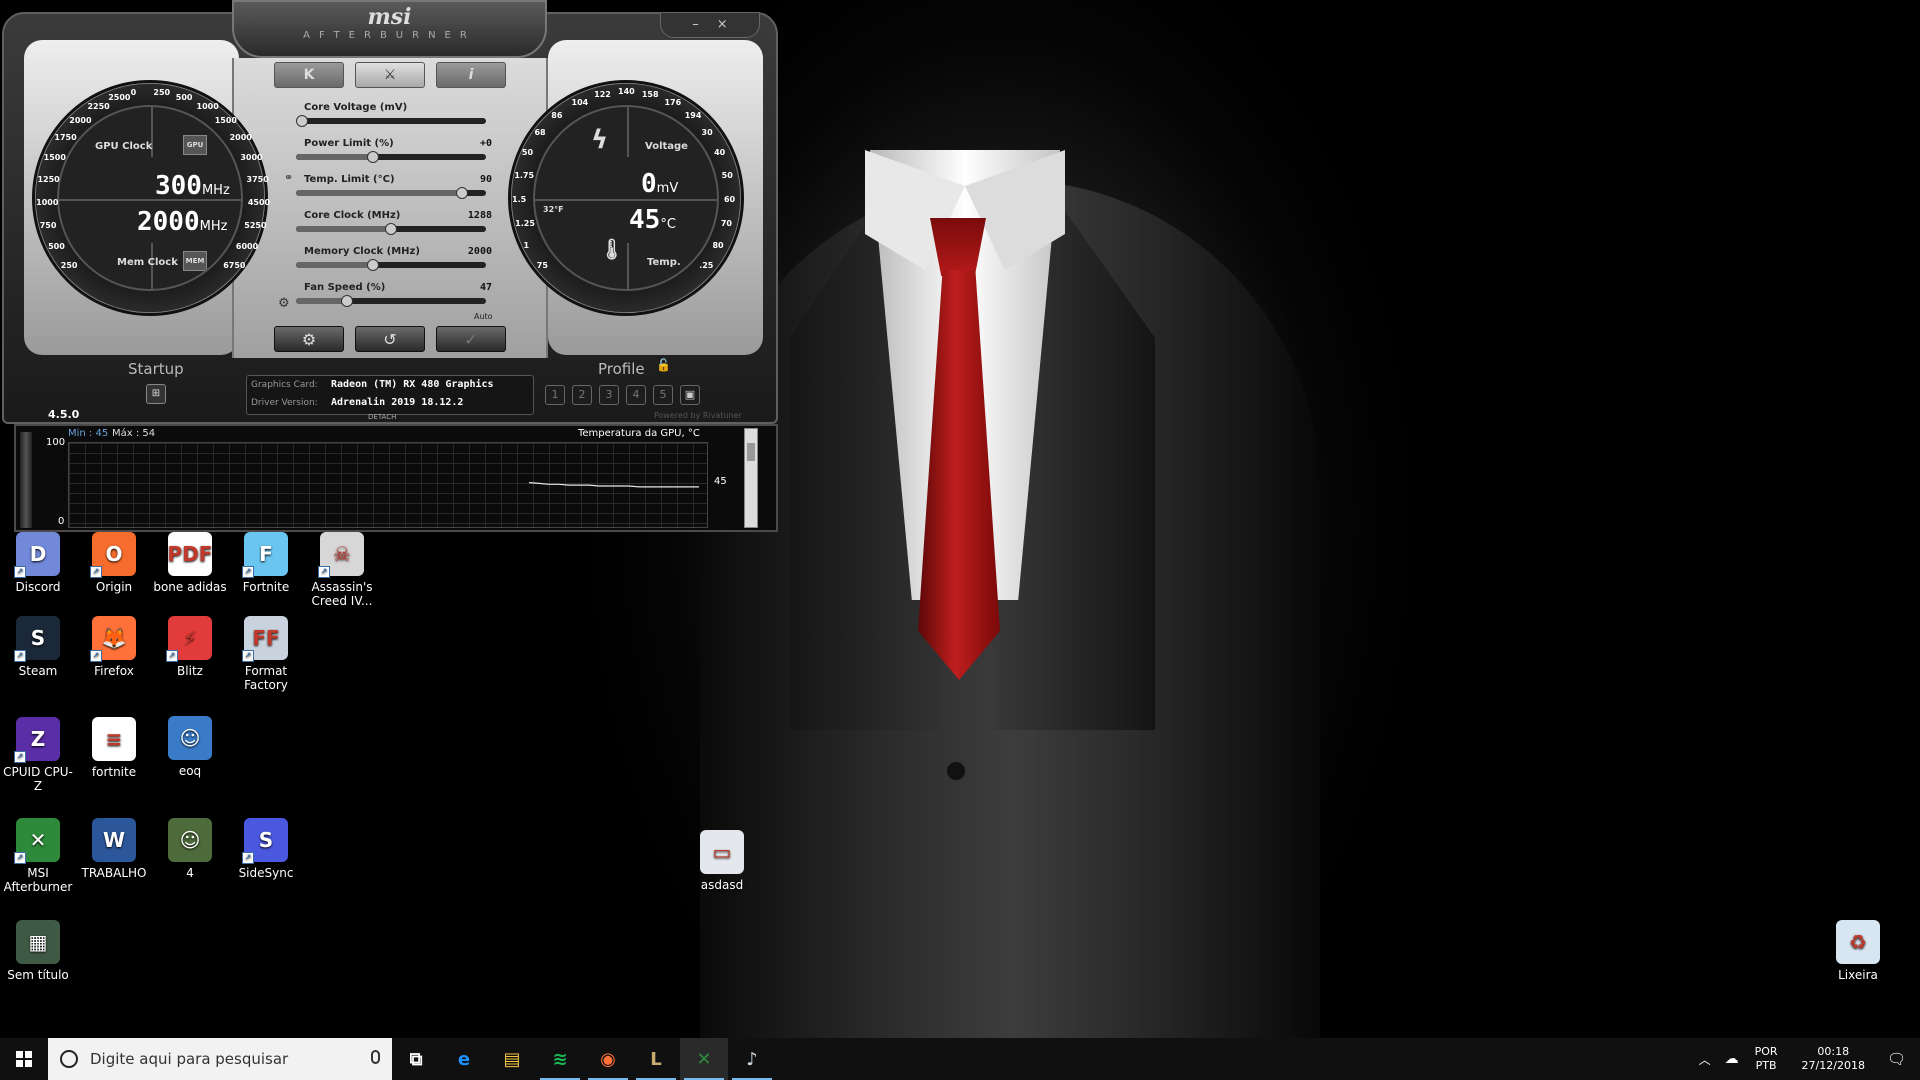 The width and height of the screenshot is (1920, 1080). Describe the element at coordinates (752, 1059) in the screenshot. I see `taskbar-app-format-factory: ♪` at that location.